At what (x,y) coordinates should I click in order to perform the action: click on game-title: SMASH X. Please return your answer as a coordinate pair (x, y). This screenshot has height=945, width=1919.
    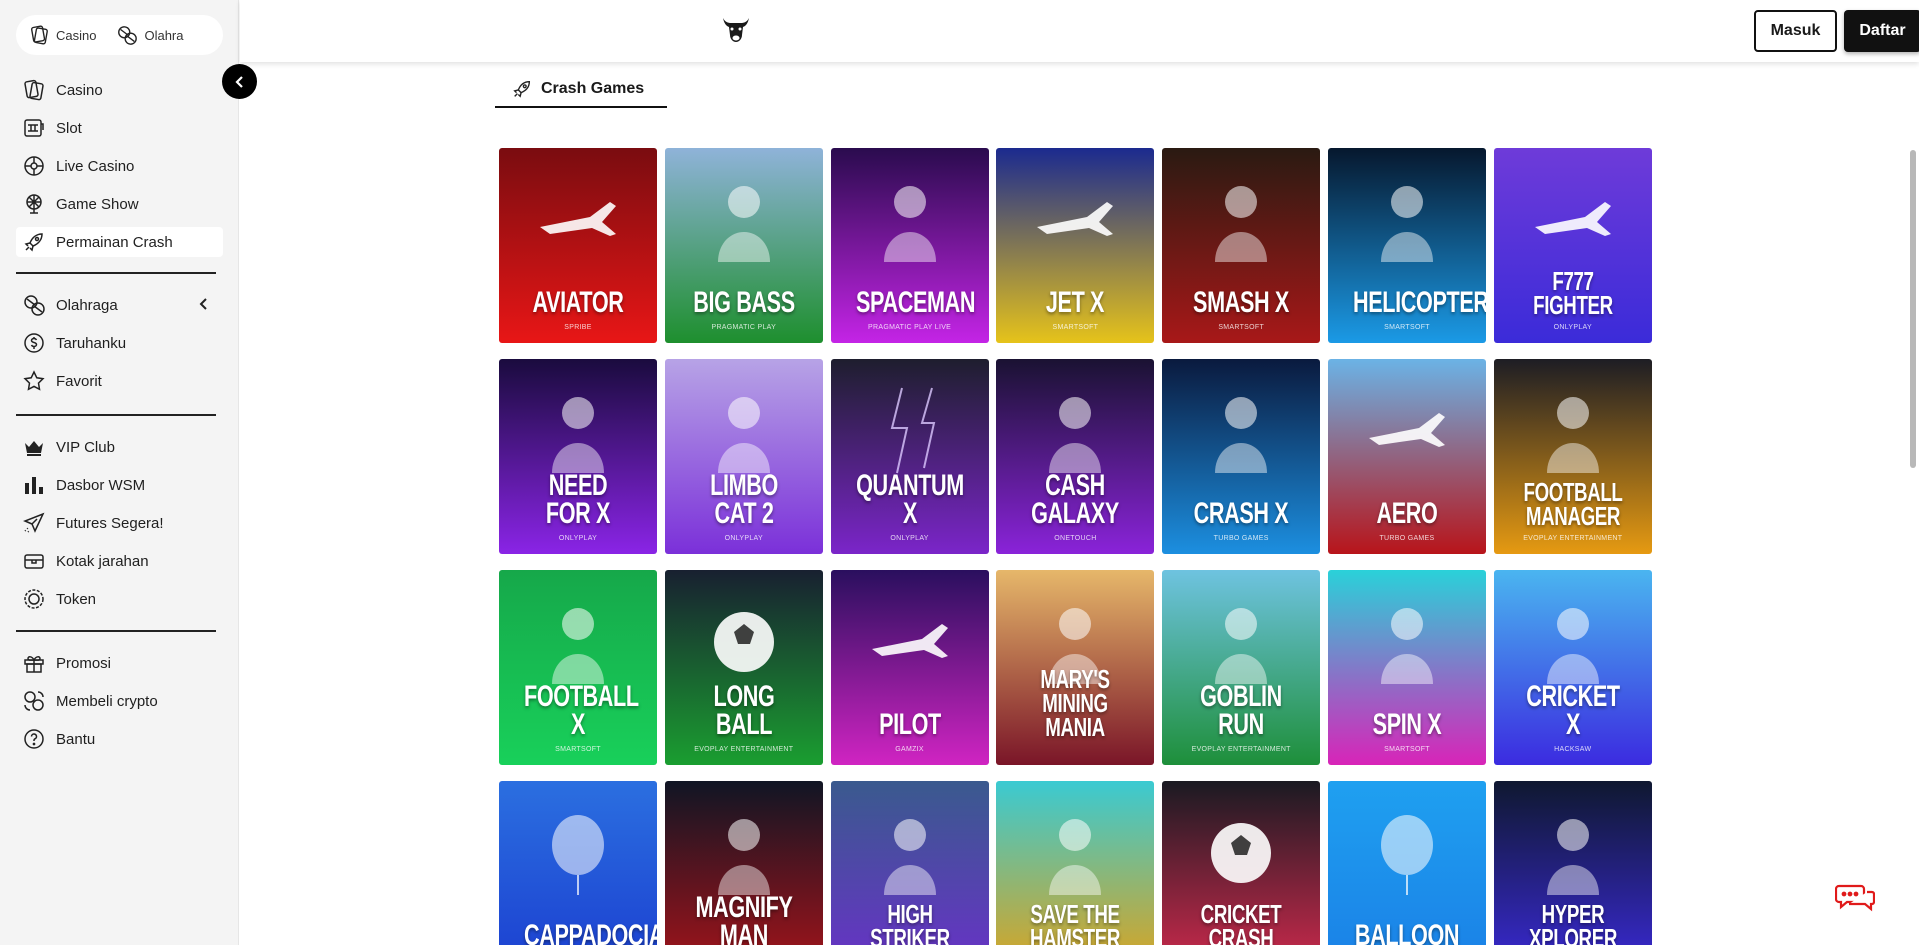
    Looking at the image, I should click on (1241, 302).